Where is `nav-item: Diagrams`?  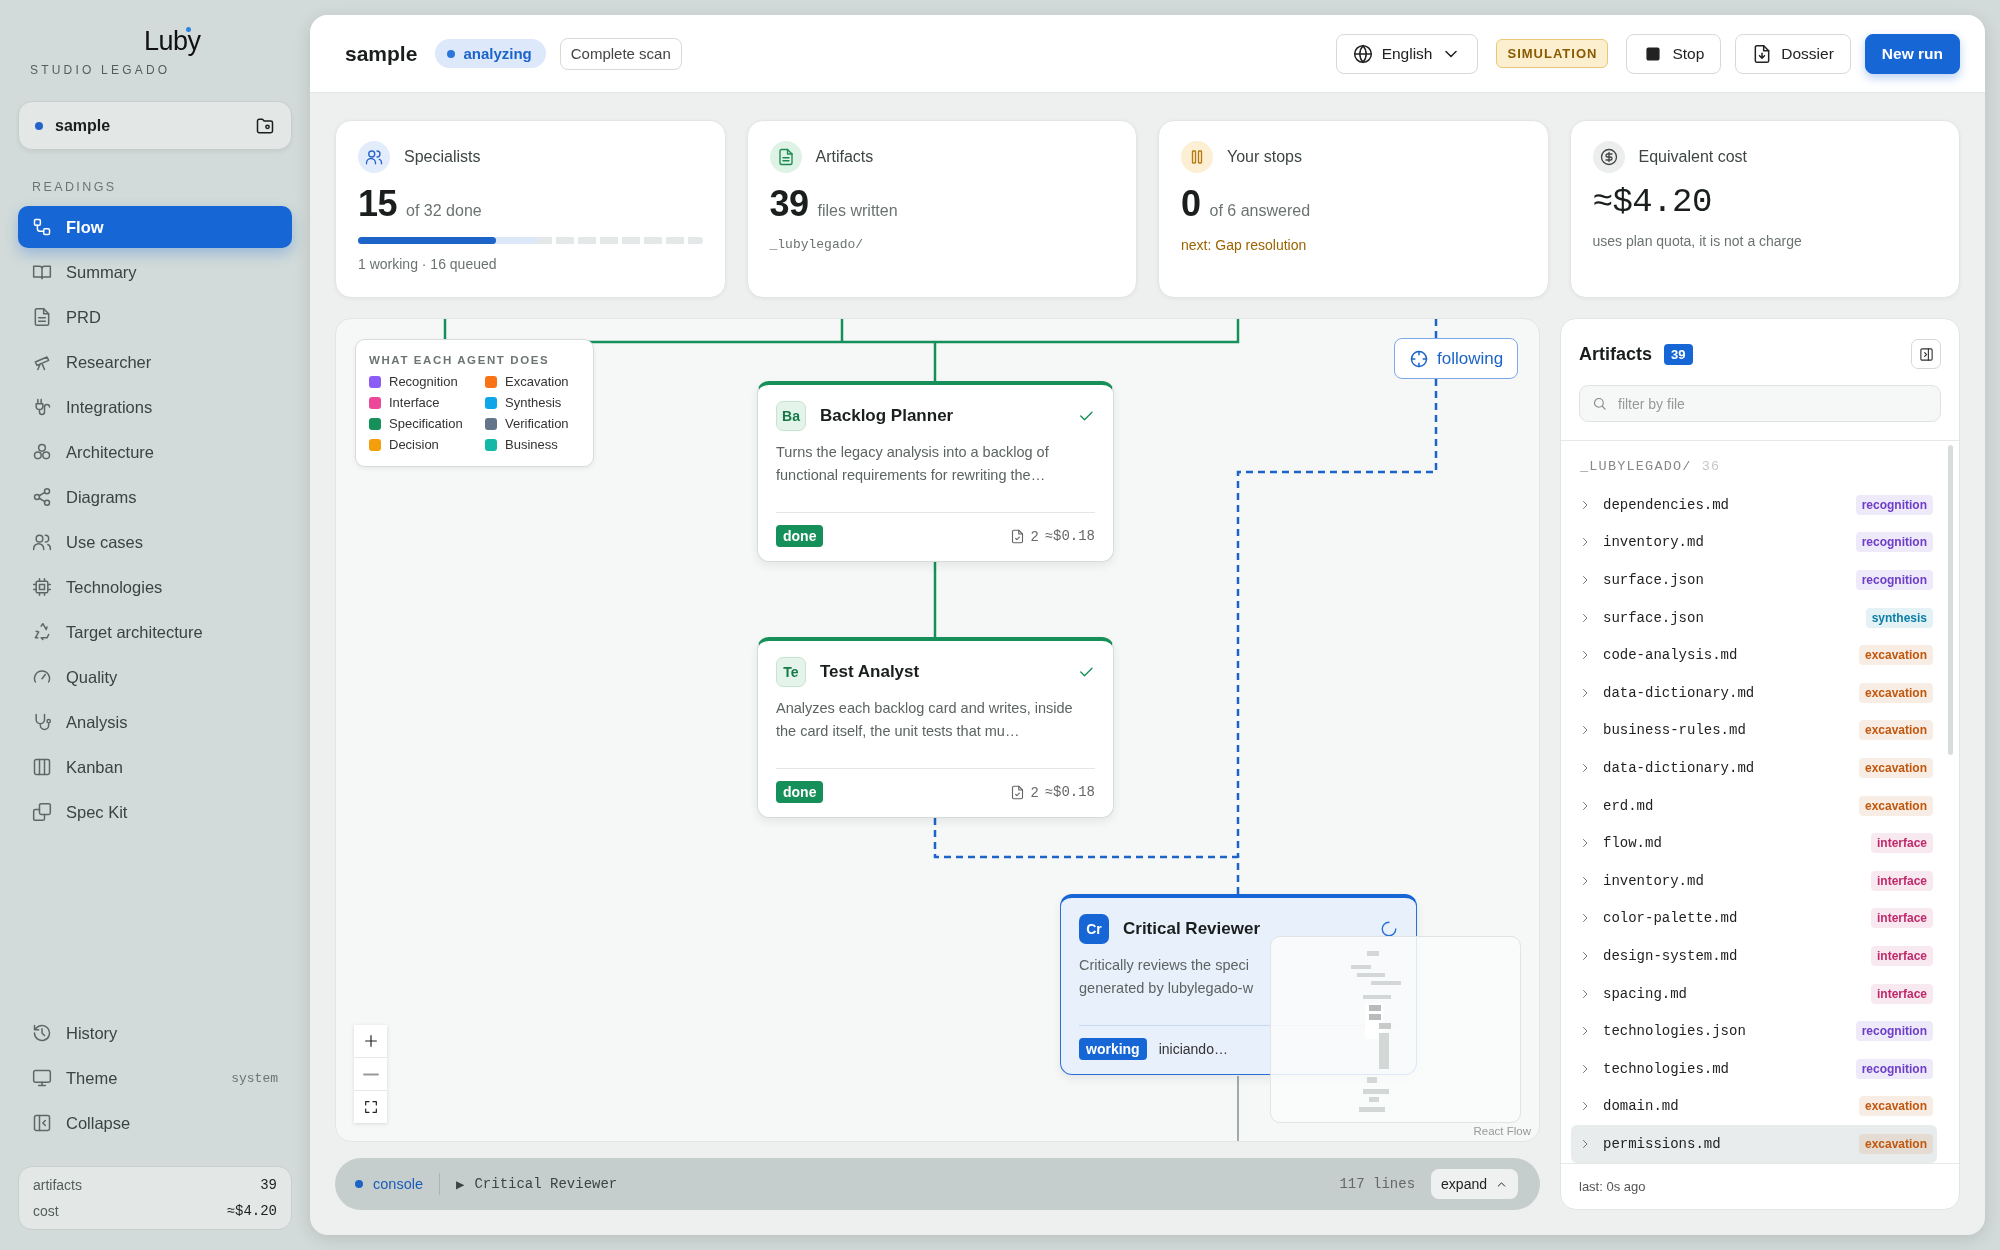
nav-item: Diagrams is located at coordinates (155, 497).